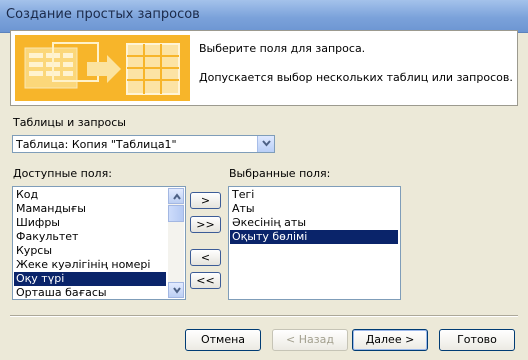  Describe the element at coordinates (282, 48) in the screenshot. I see `instruction-text: Выберите поля для запроса.` at that location.